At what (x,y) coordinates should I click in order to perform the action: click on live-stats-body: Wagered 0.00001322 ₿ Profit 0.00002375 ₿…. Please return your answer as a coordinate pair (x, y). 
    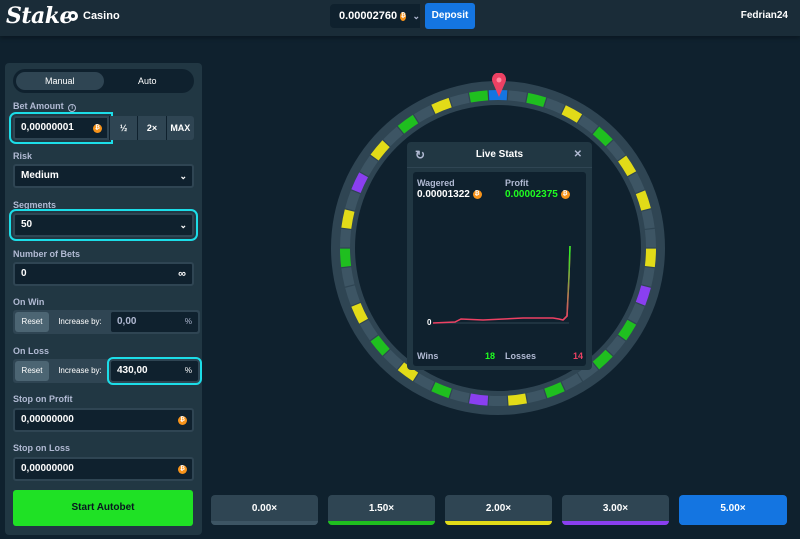
    Looking at the image, I should click on (499, 269).